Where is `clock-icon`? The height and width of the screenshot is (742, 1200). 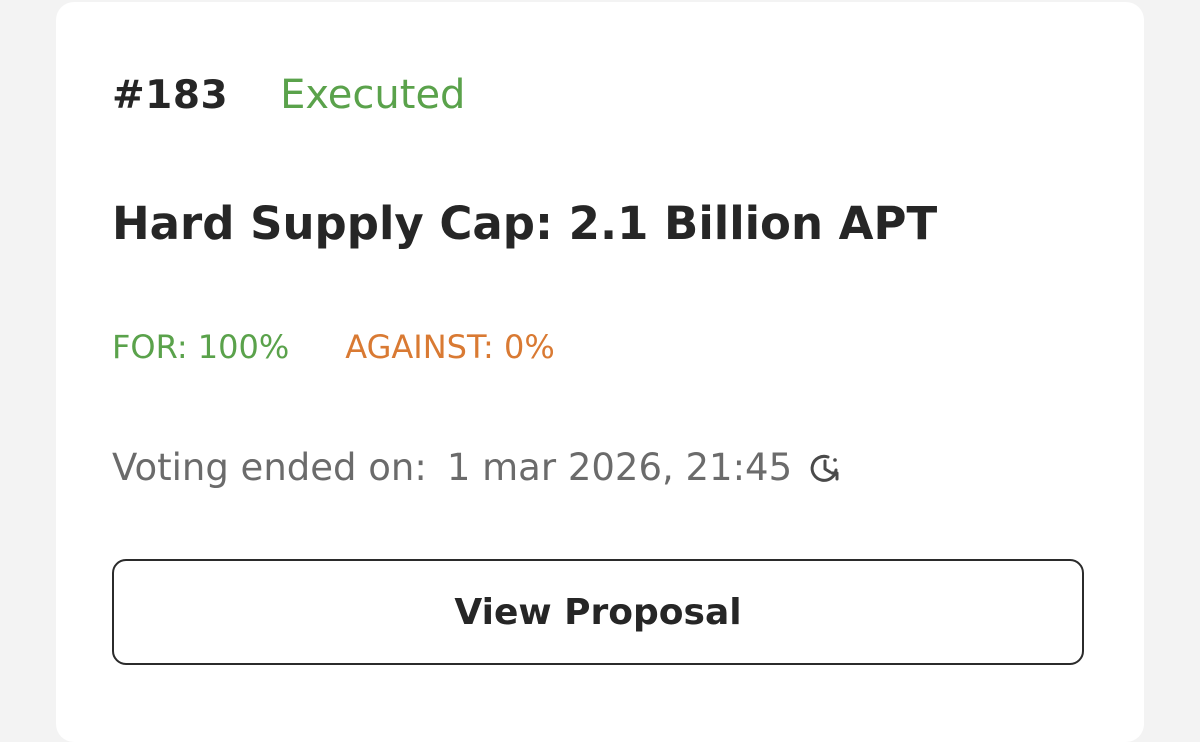 clock-icon is located at coordinates (826, 468).